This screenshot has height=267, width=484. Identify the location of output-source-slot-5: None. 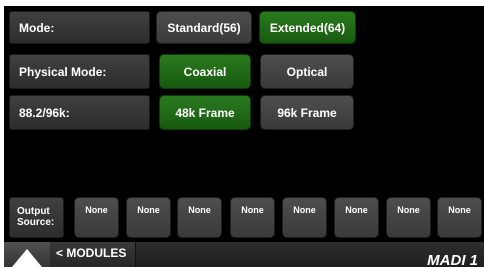
(304, 217).